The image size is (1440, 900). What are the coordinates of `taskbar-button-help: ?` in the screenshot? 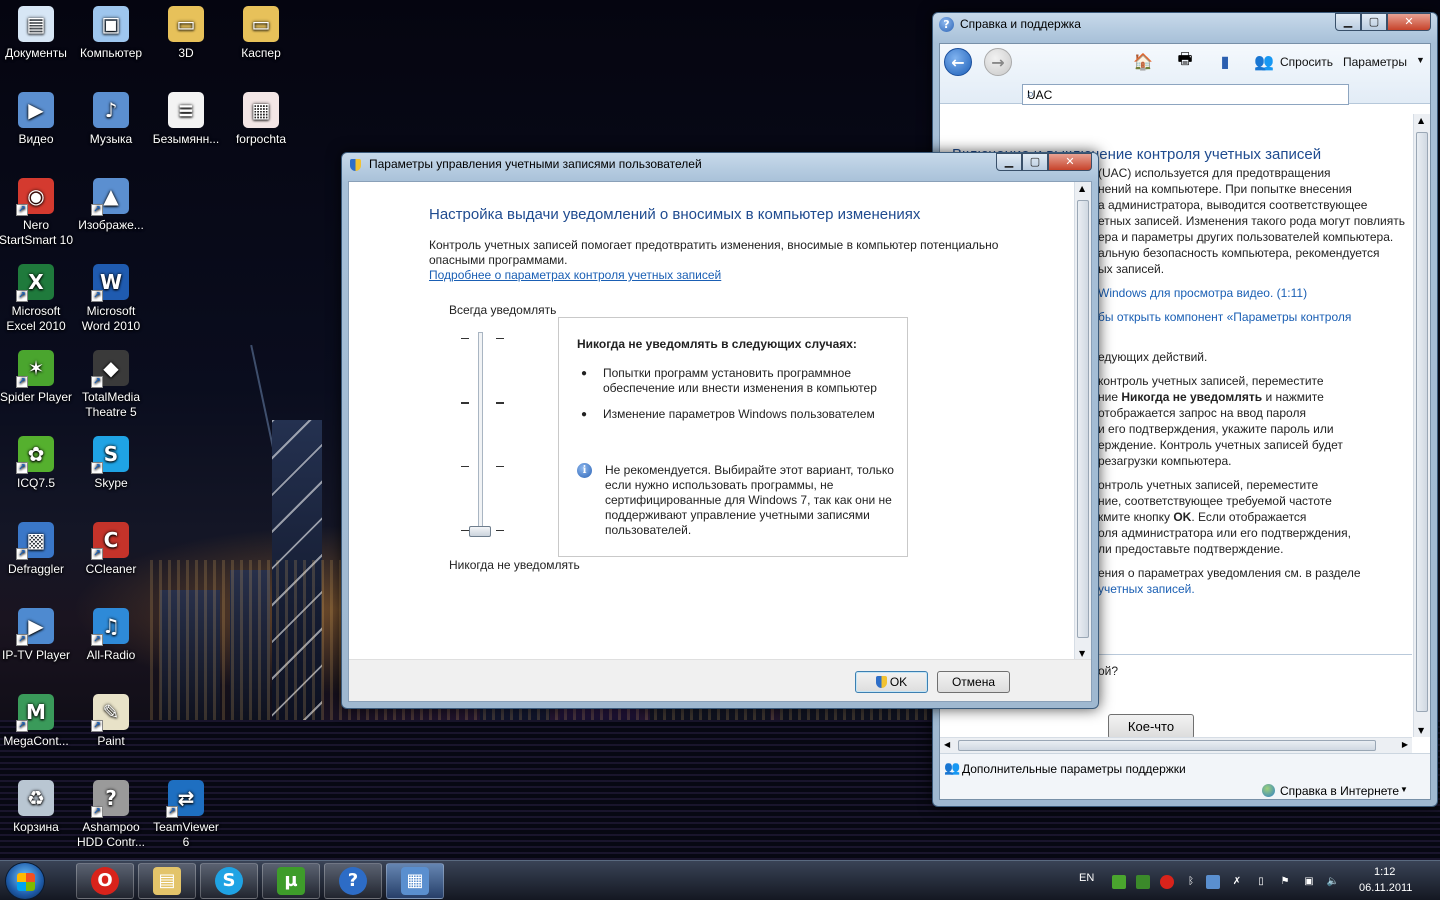 It's located at (353, 881).